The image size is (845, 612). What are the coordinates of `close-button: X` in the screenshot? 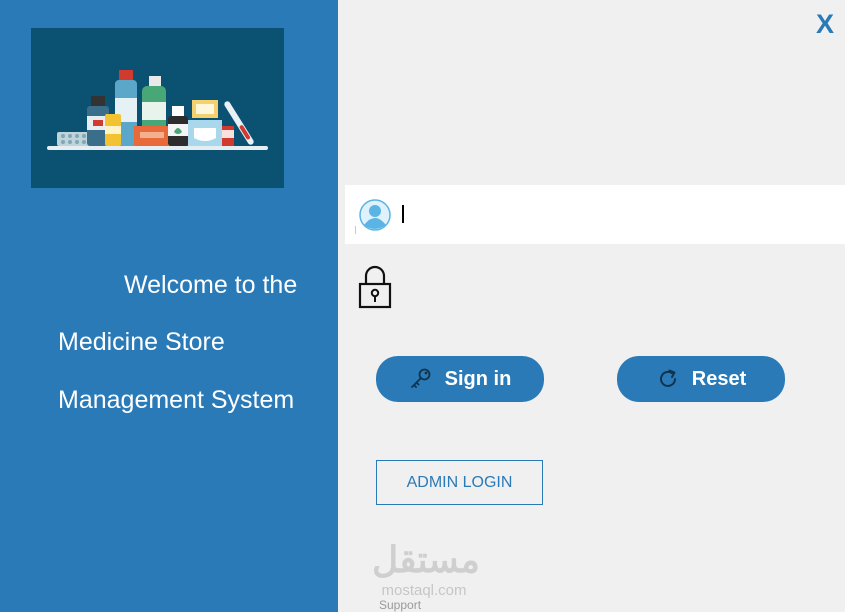 It's located at (825, 24).